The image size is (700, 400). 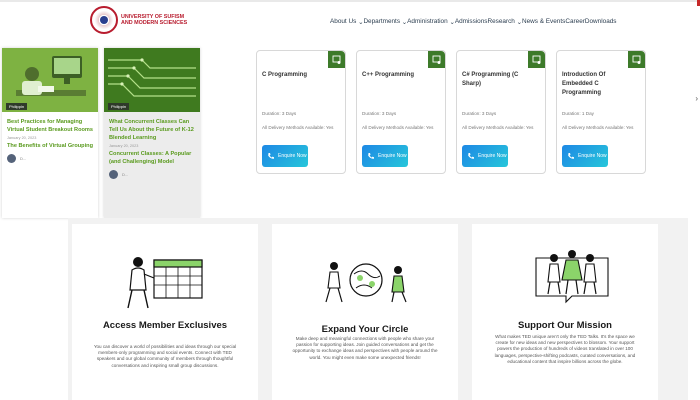 I want to click on course-duration: Duration: 1 Day, so click(x=578, y=113).